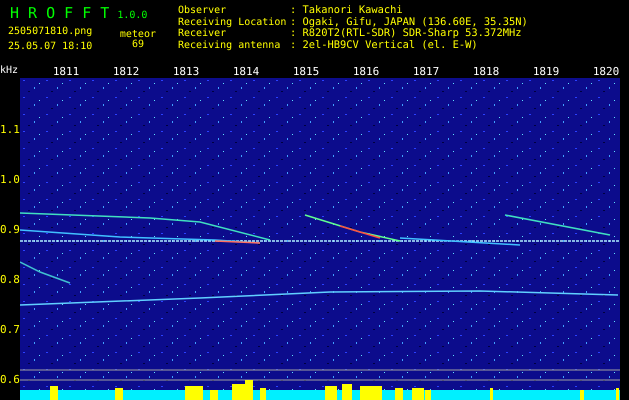 This screenshot has width=629, height=400. What do you see at coordinates (132, 15) in the screenshot?
I see `app-version: 1.0.0` at bounding box center [132, 15].